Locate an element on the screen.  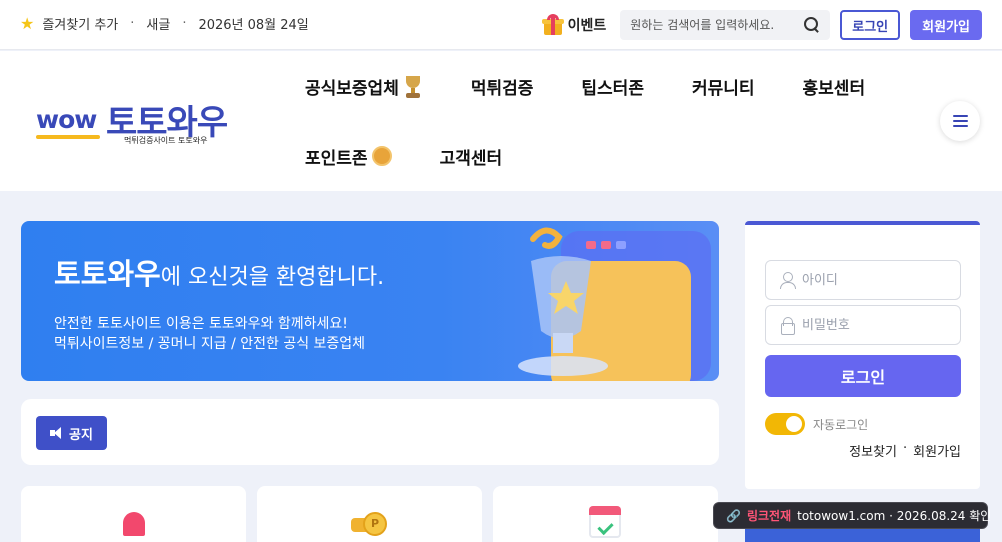
search-icon is located at coordinates (812, 25).